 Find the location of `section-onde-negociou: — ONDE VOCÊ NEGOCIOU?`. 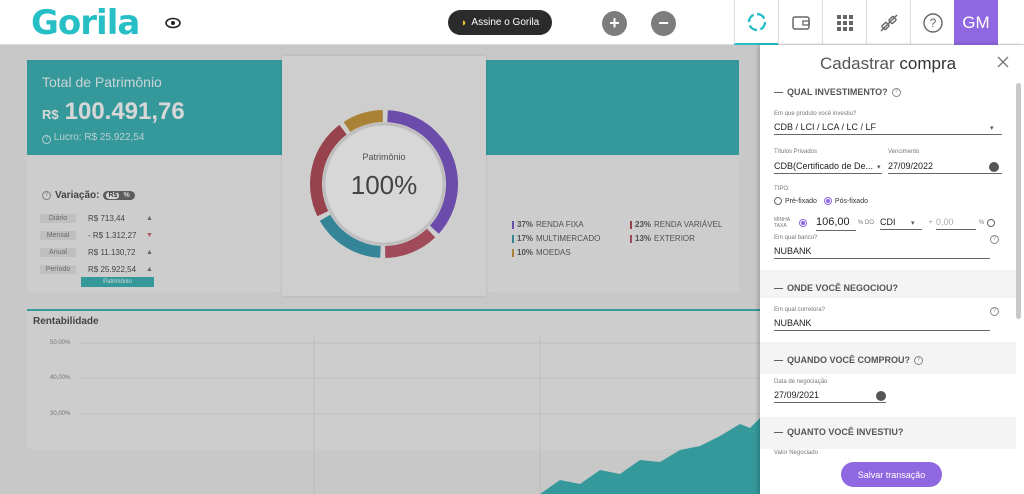

section-onde-negociou: — ONDE VOCÊ NEGOCIOU? is located at coordinates (836, 288).